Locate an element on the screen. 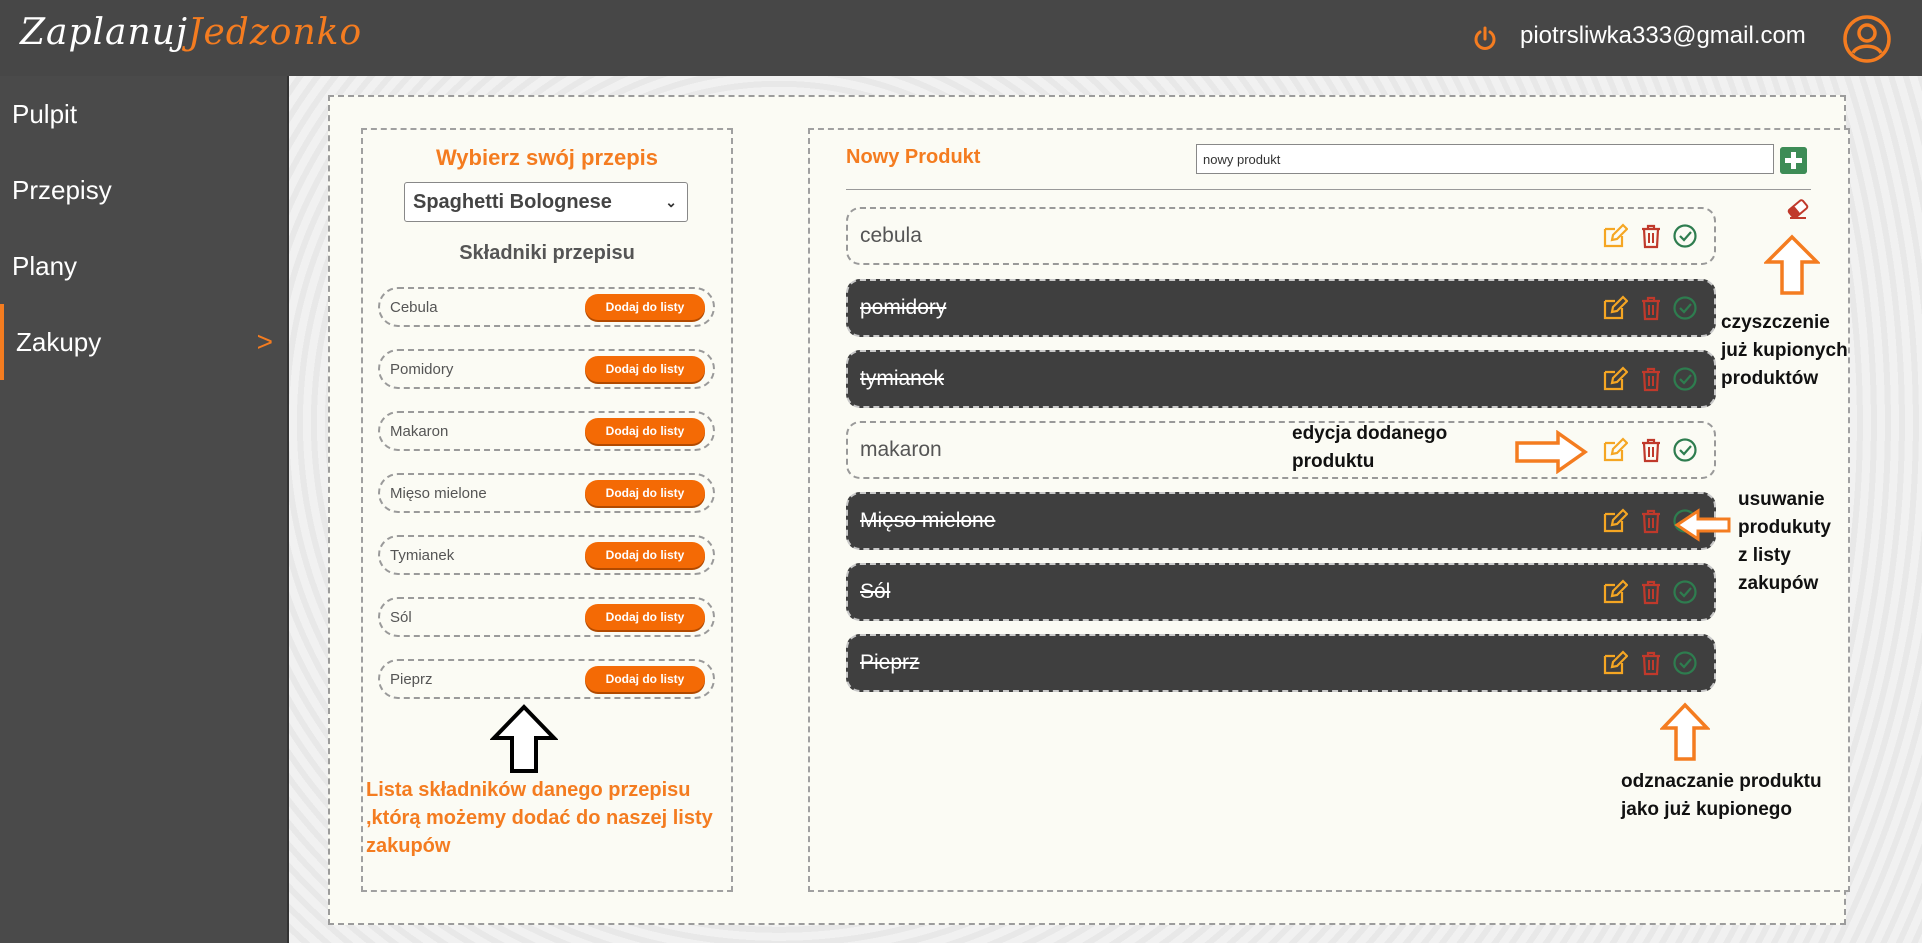 The width and height of the screenshot is (1922, 943). ingredient-label: Tymianek is located at coordinates (422, 555).